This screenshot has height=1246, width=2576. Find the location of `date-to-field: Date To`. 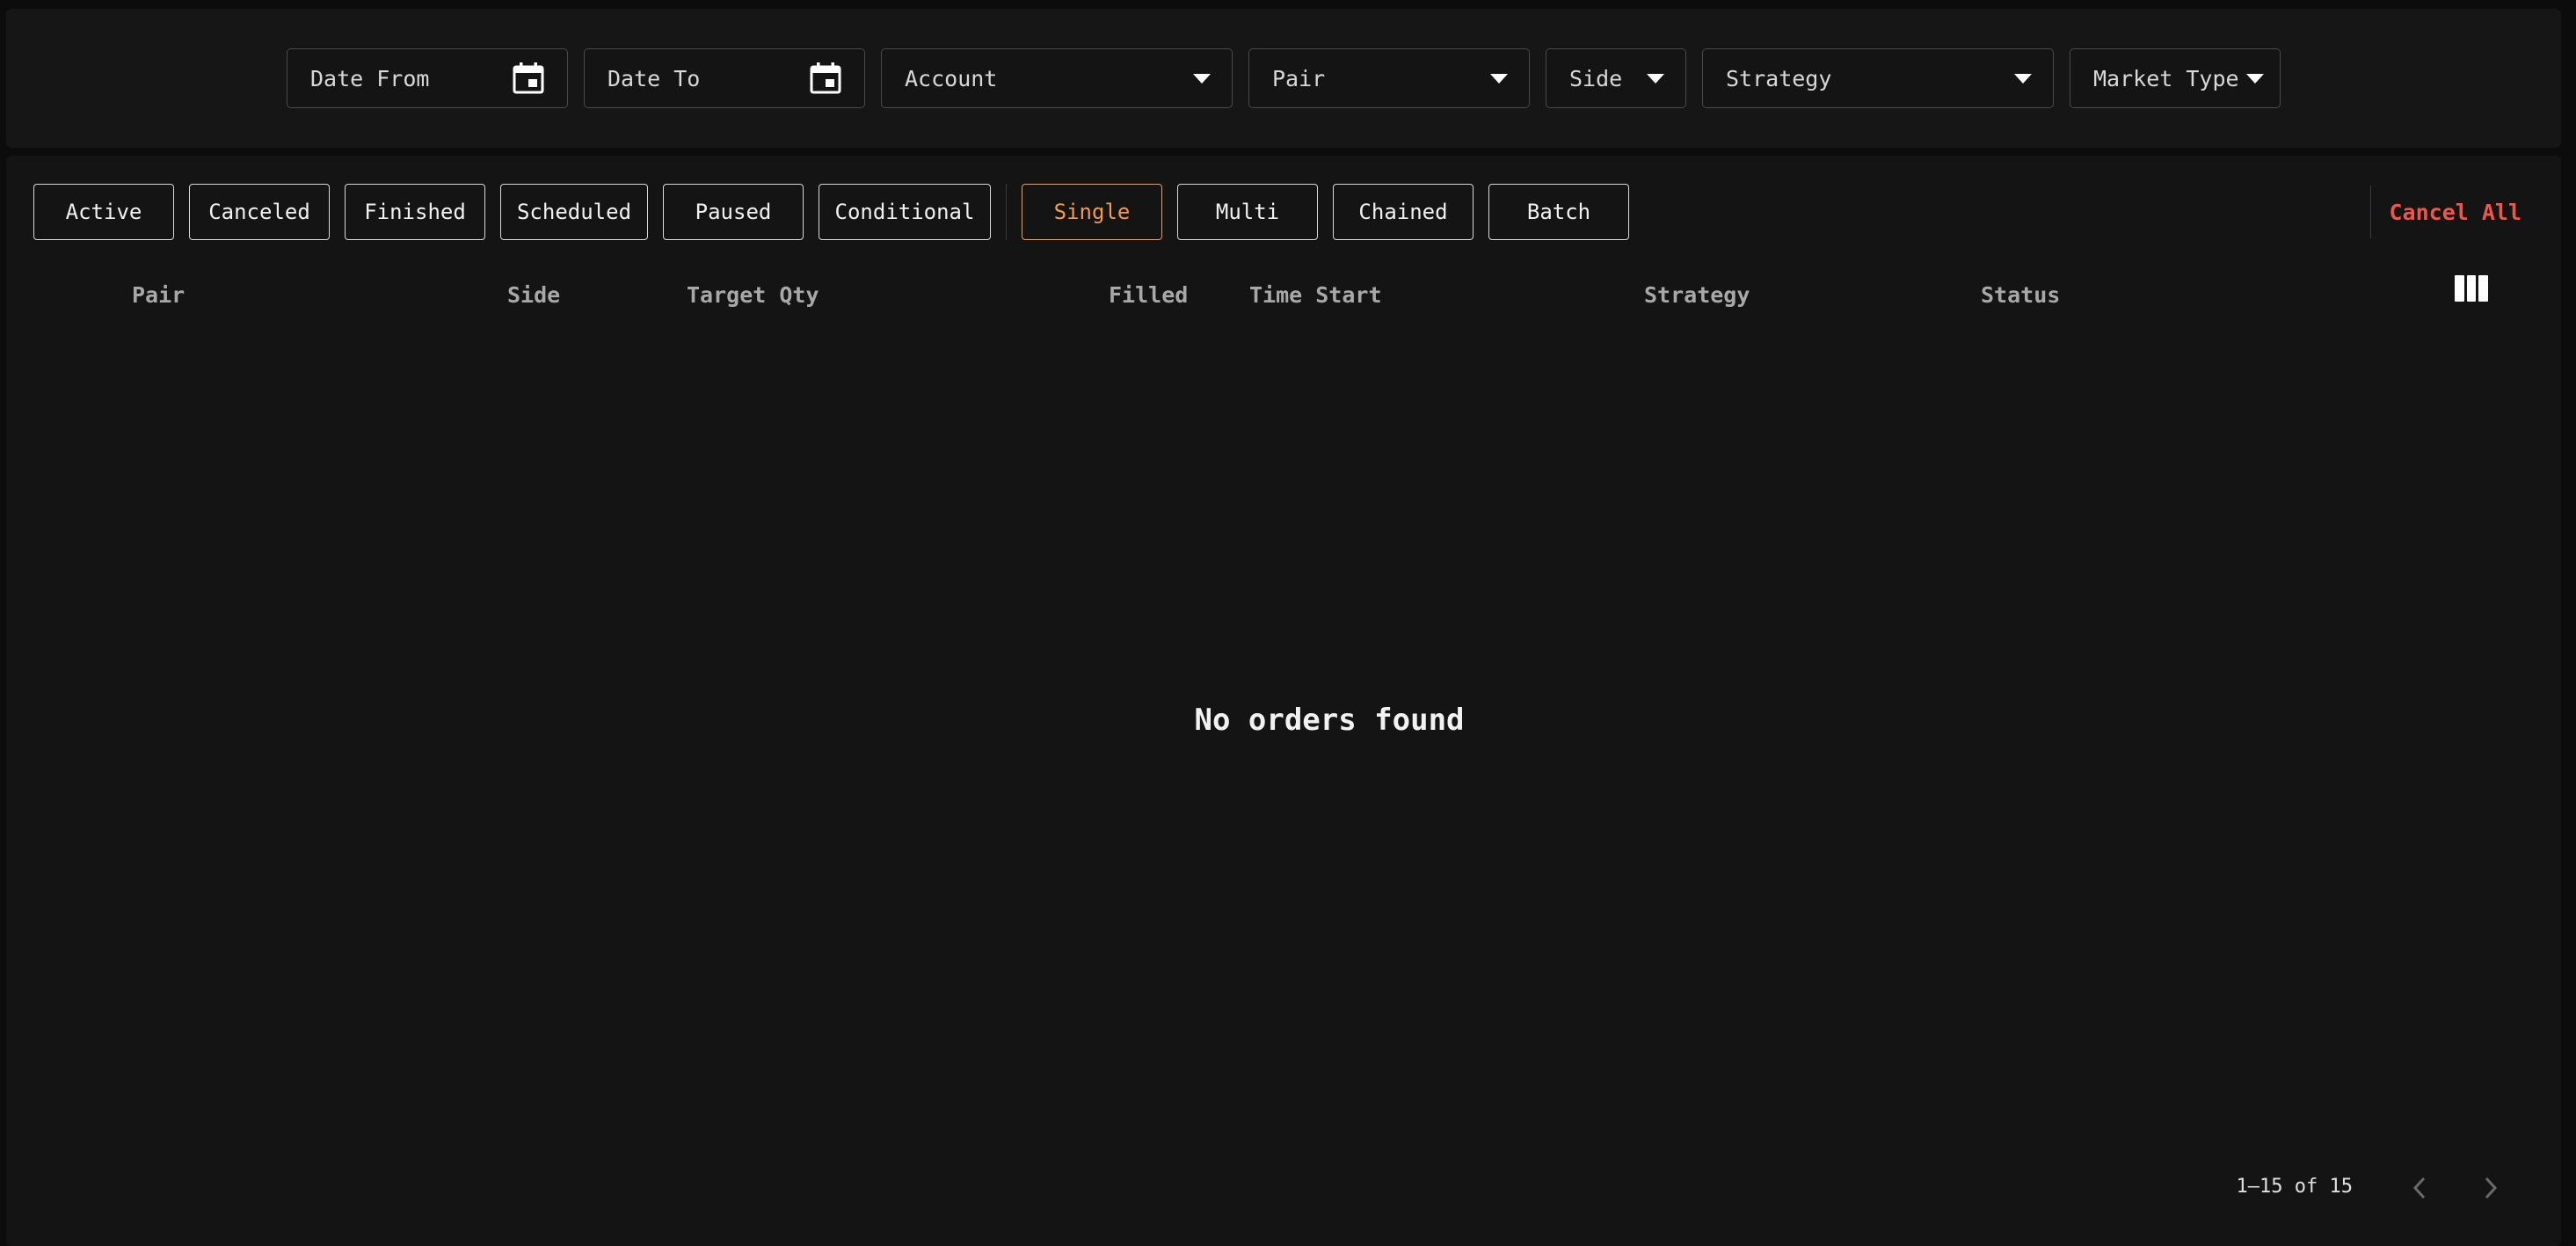

date-to-field: Date To is located at coordinates (724, 78).